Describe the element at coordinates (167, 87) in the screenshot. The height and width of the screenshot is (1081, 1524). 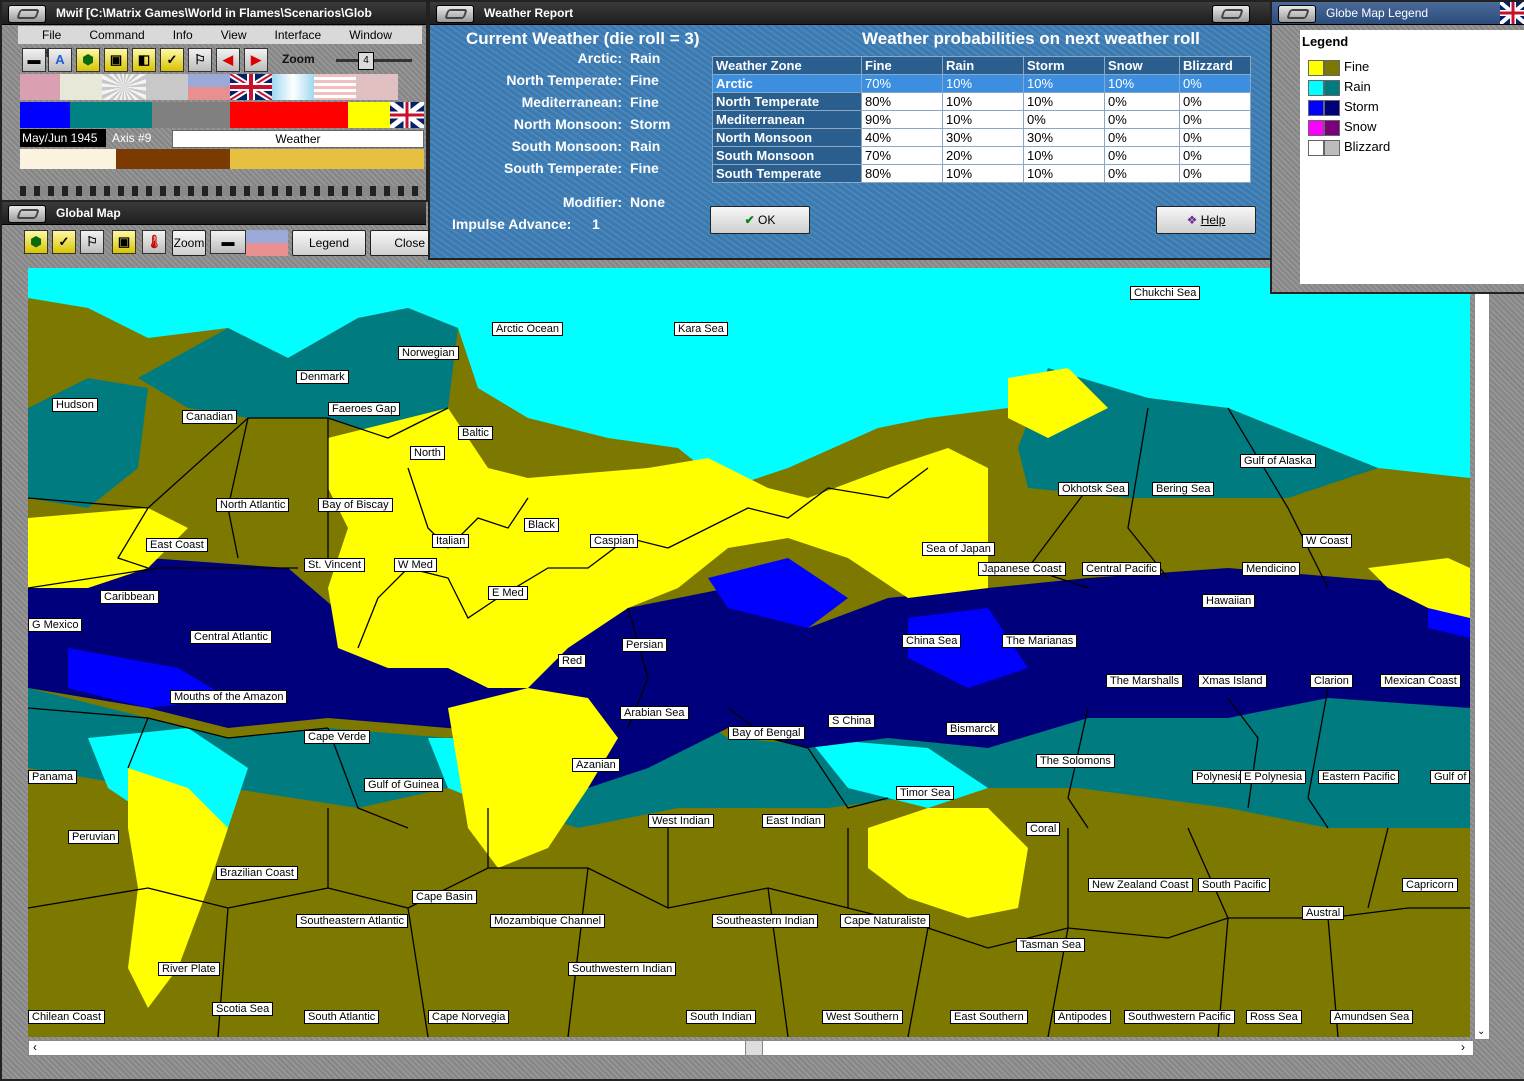
I see `flag-grey` at that location.